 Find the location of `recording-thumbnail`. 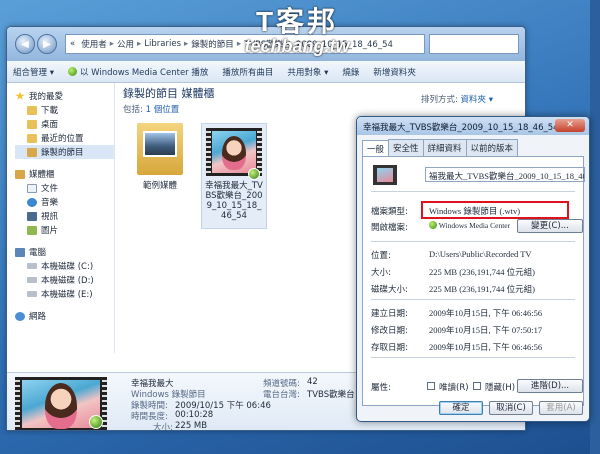

recording-thumbnail is located at coordinates (234, 154).